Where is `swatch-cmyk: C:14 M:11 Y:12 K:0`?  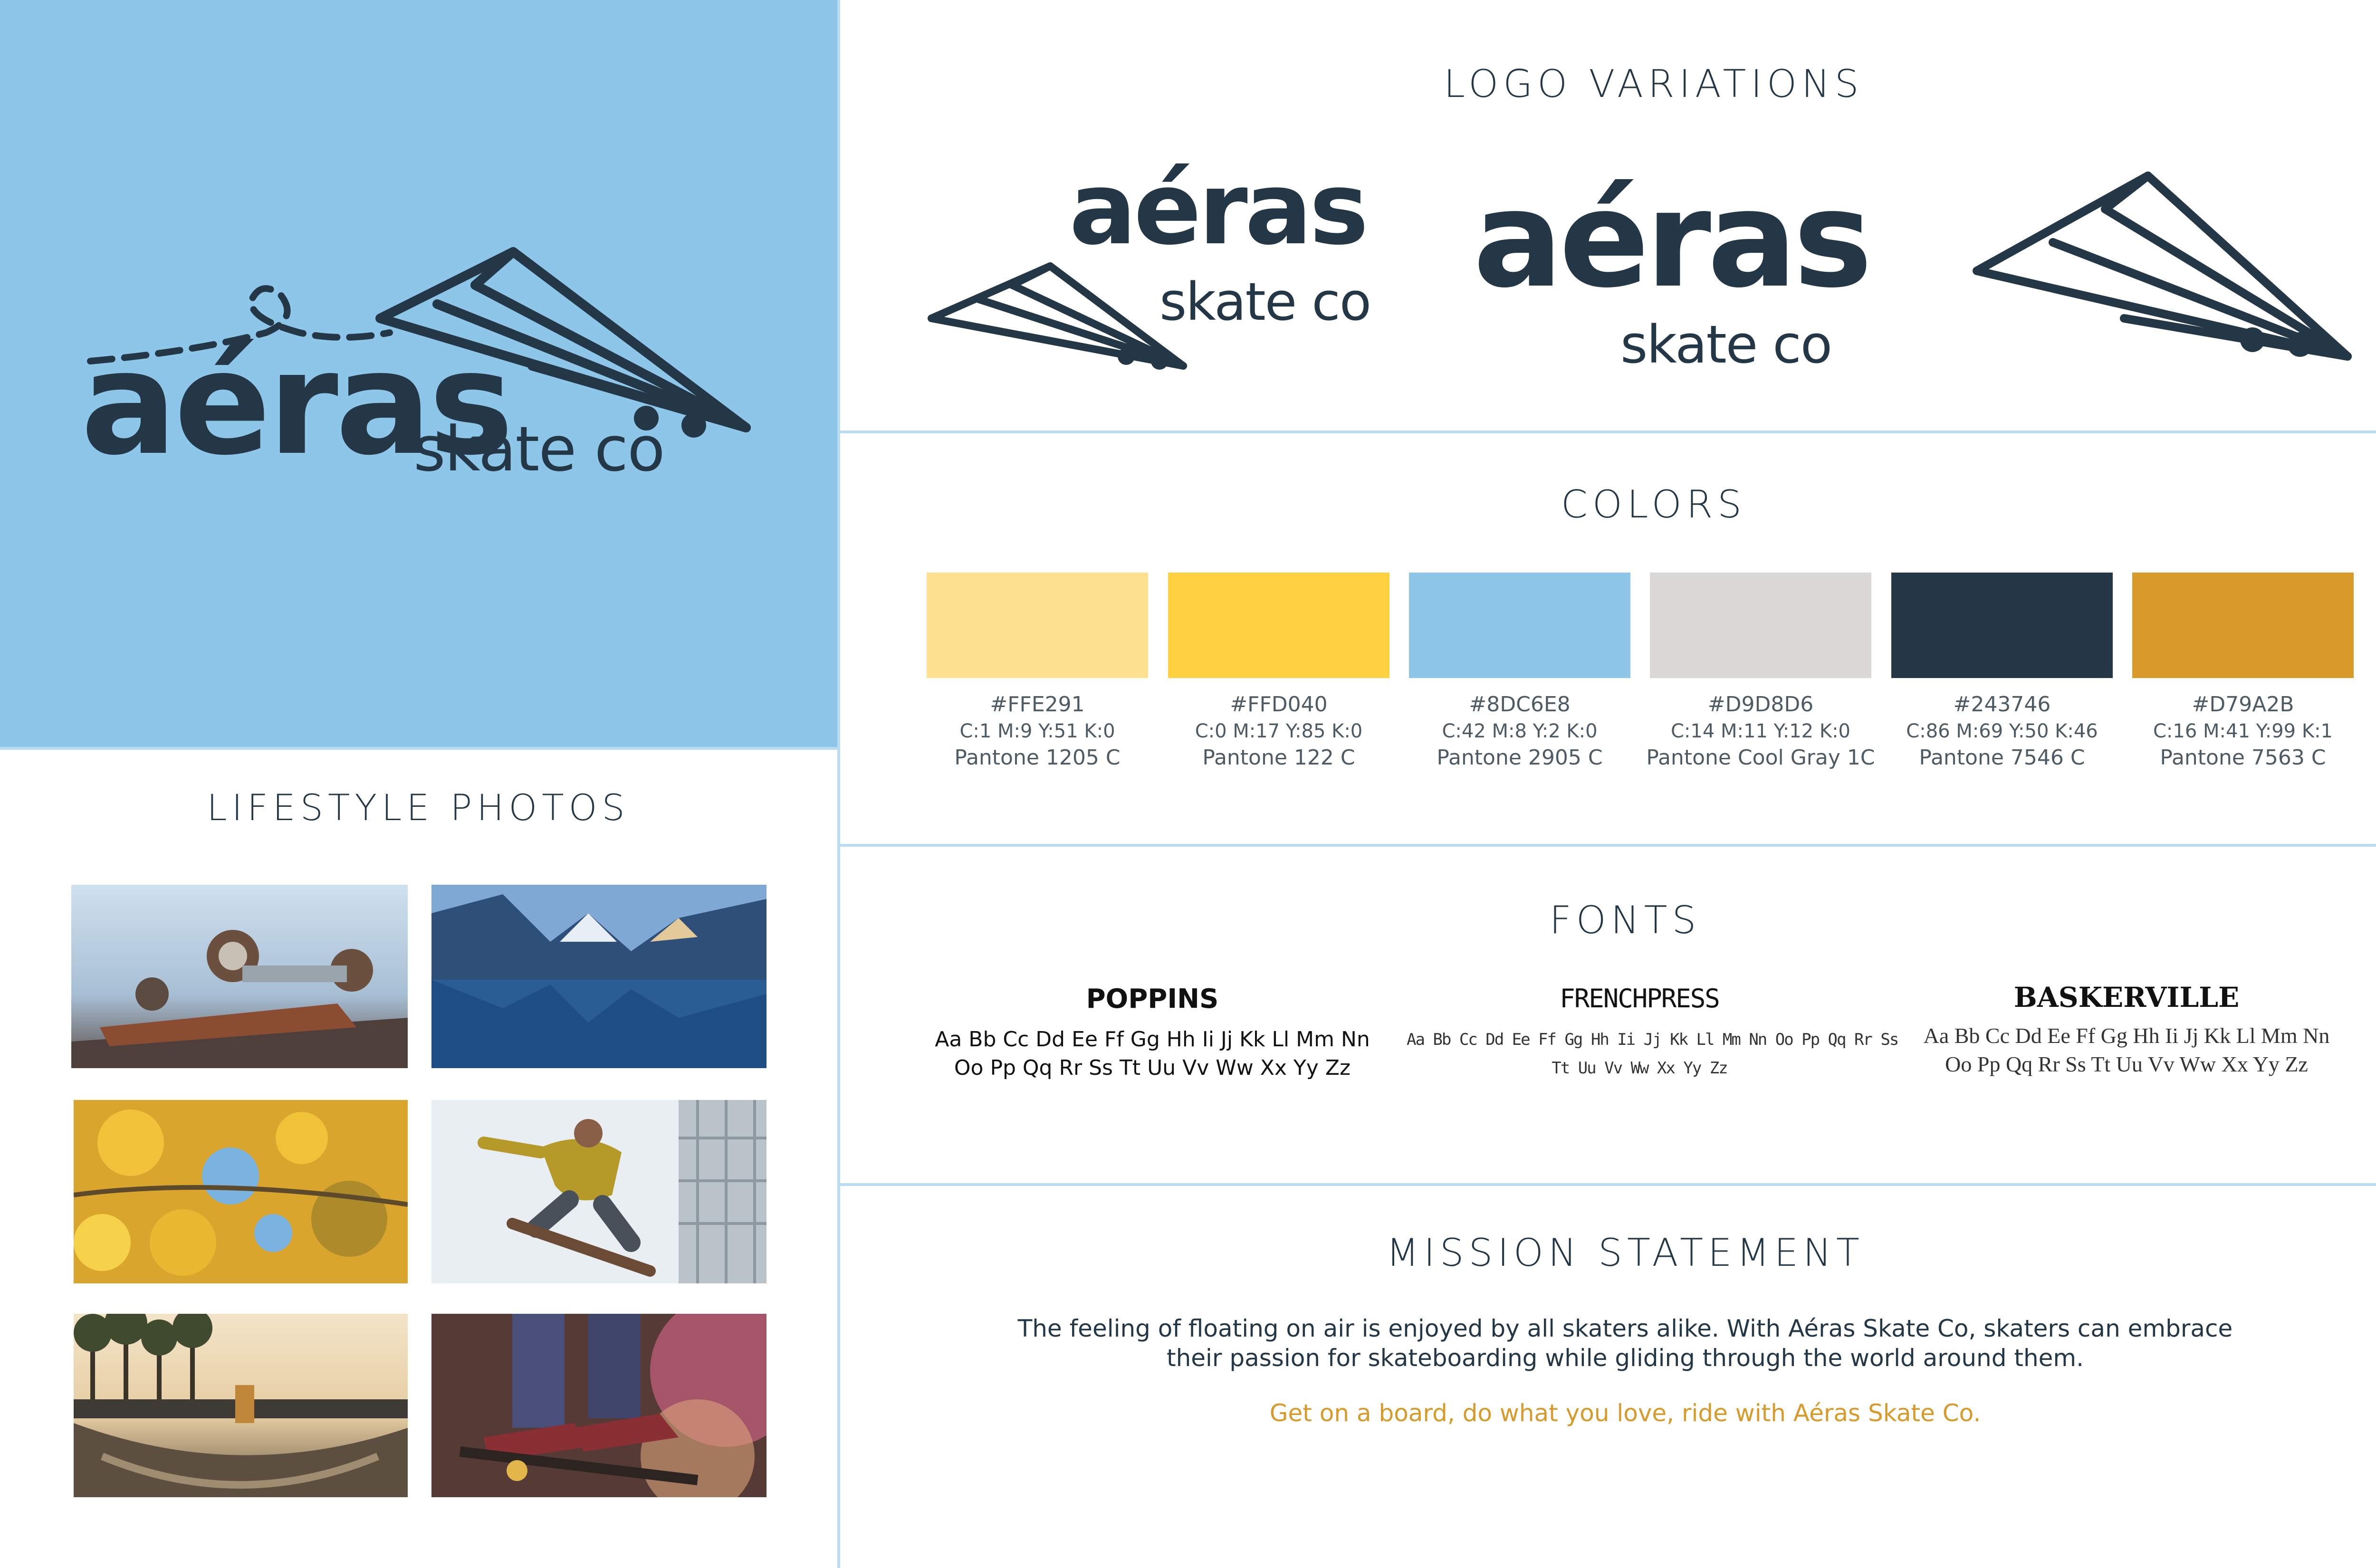 swatch-cmyk: C:14 M:11 Y:12 K:0 is located at coordinates (1760, 731).